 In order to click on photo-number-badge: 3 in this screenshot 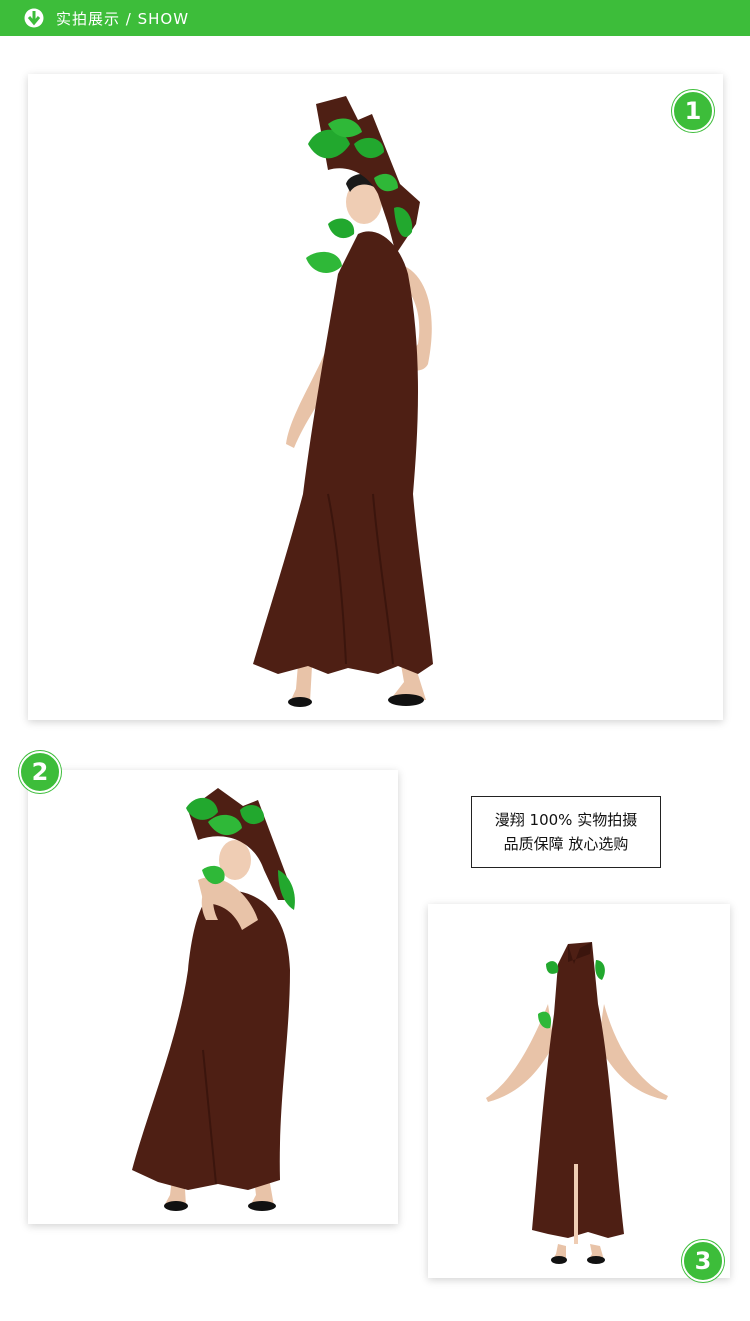, I will do `click(703, 1261)`.